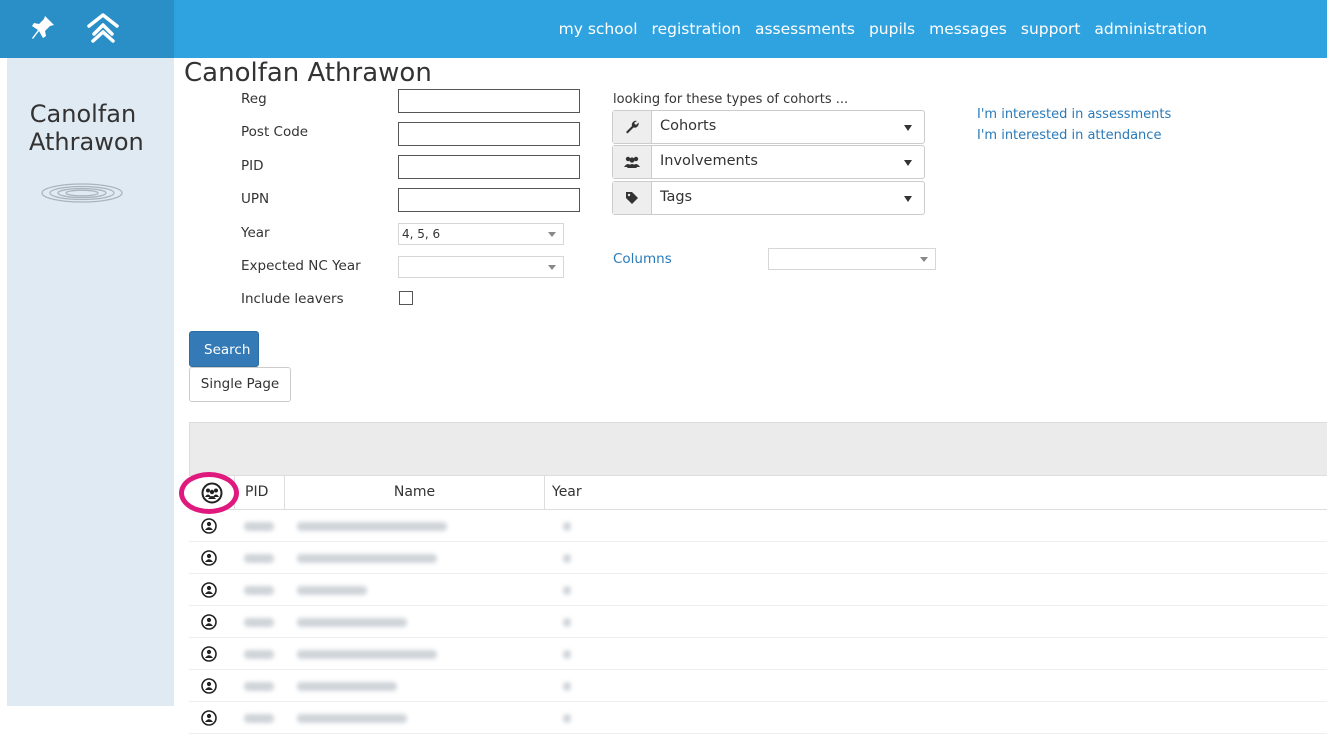 The width and height of the screenshot is (1327, 734). What do you see at coordinates (642, 259) in the screenshot?
I see `columns-label: Columns` at bounding box center [642, 259].